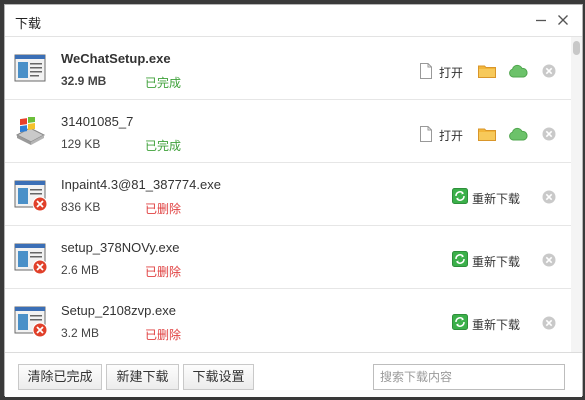 The height and width of the screenshot is (400, 585). What do you see at coordinates (97, 121) in the screenshot?
I see `file-name: 31401085_7` at bounding box center [97, 121].